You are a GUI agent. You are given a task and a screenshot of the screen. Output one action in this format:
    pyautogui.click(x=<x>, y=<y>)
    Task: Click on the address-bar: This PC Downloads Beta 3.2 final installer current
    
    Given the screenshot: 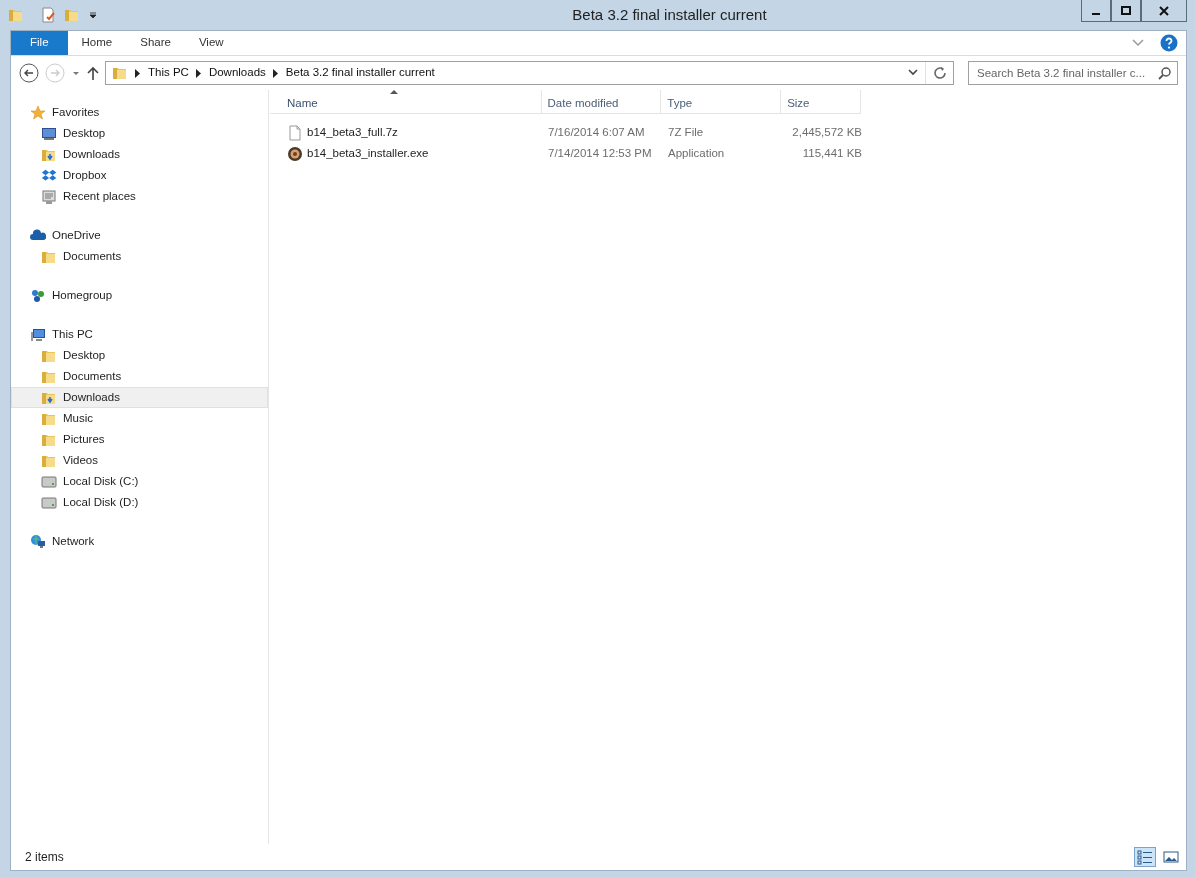 What is the action you would take?
    pyautogui.click(x=529, y=73)
    